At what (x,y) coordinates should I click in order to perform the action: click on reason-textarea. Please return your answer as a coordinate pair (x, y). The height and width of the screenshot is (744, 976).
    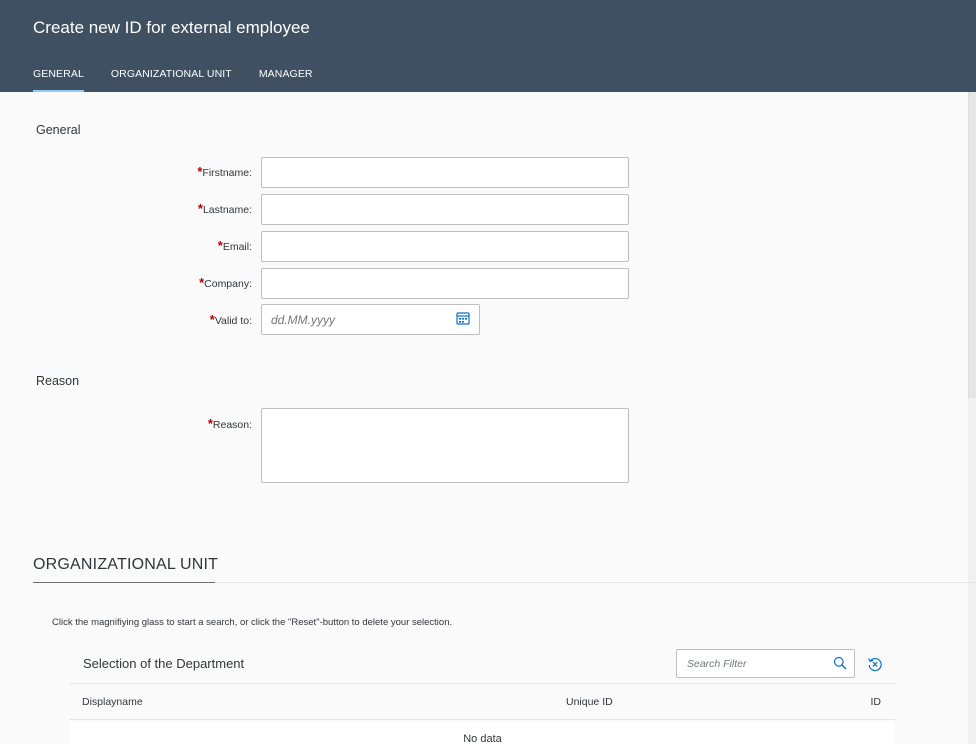
    Looking at the image, I should click on (445, 445).